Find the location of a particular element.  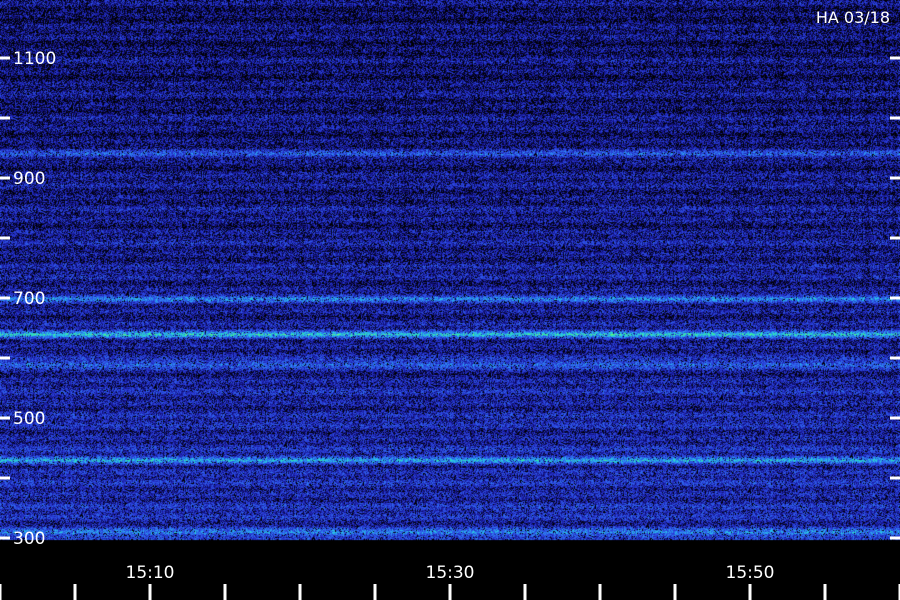

y-tick-label: 300 is located at coordinates (29, 539).